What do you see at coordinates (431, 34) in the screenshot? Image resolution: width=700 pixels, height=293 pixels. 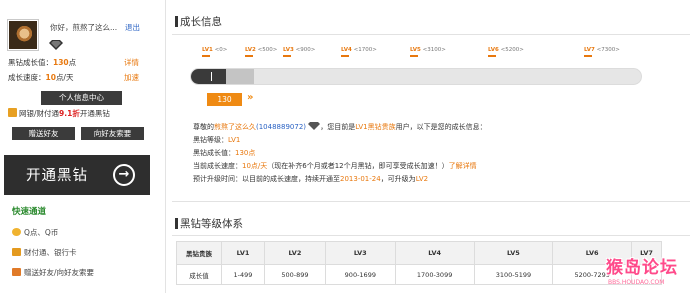 I see `growth-divider` at bounding box center [431, 34].